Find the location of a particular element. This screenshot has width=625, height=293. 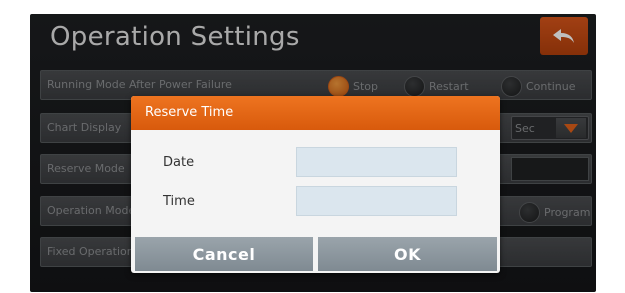

time-input is located at coordinates (376, 201).